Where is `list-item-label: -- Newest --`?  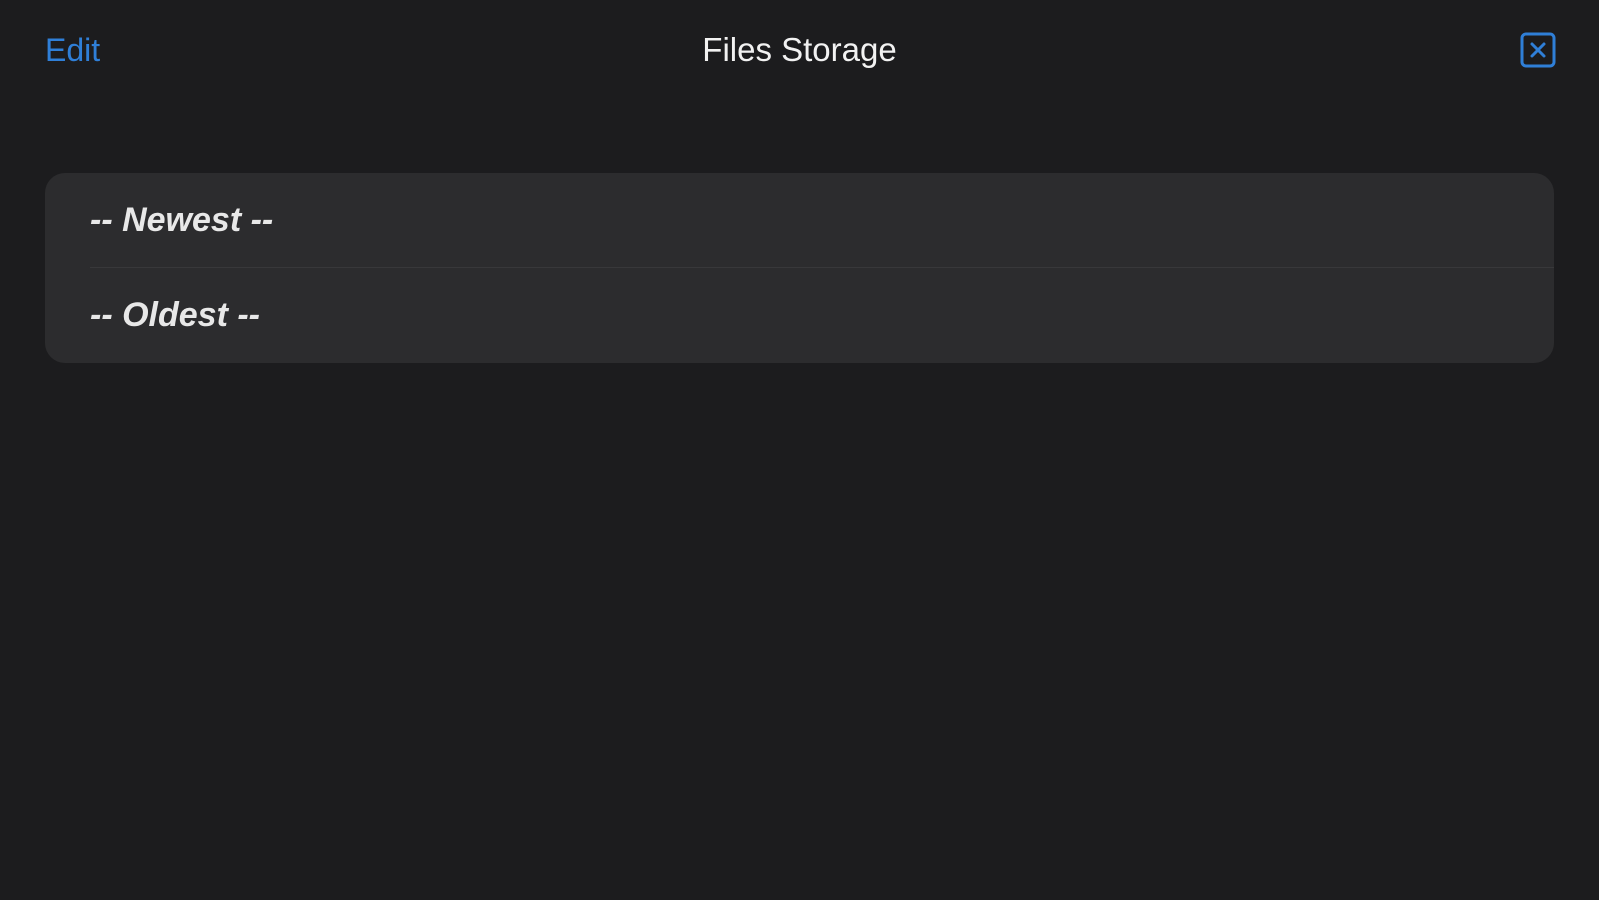 list-item-label: -- Newest -- is located at coordinates (182, 220).